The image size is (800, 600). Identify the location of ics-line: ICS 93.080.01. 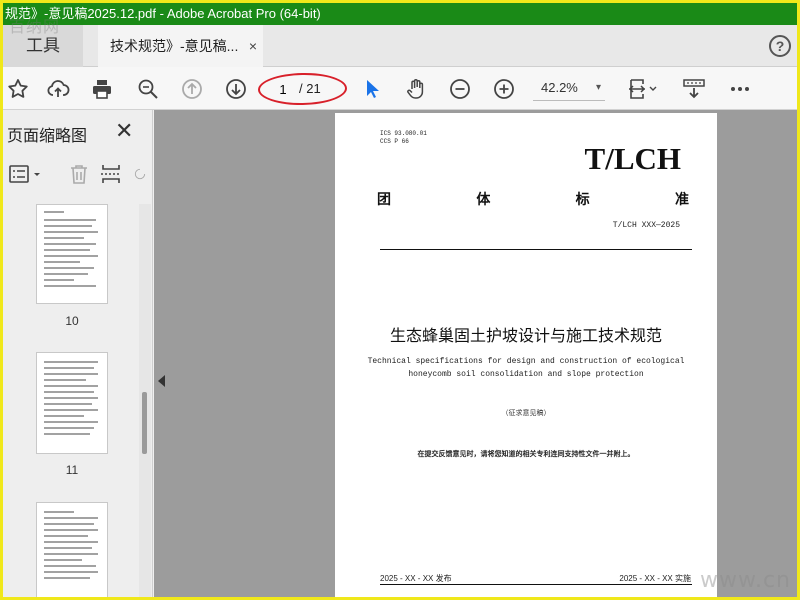
(403, 133).